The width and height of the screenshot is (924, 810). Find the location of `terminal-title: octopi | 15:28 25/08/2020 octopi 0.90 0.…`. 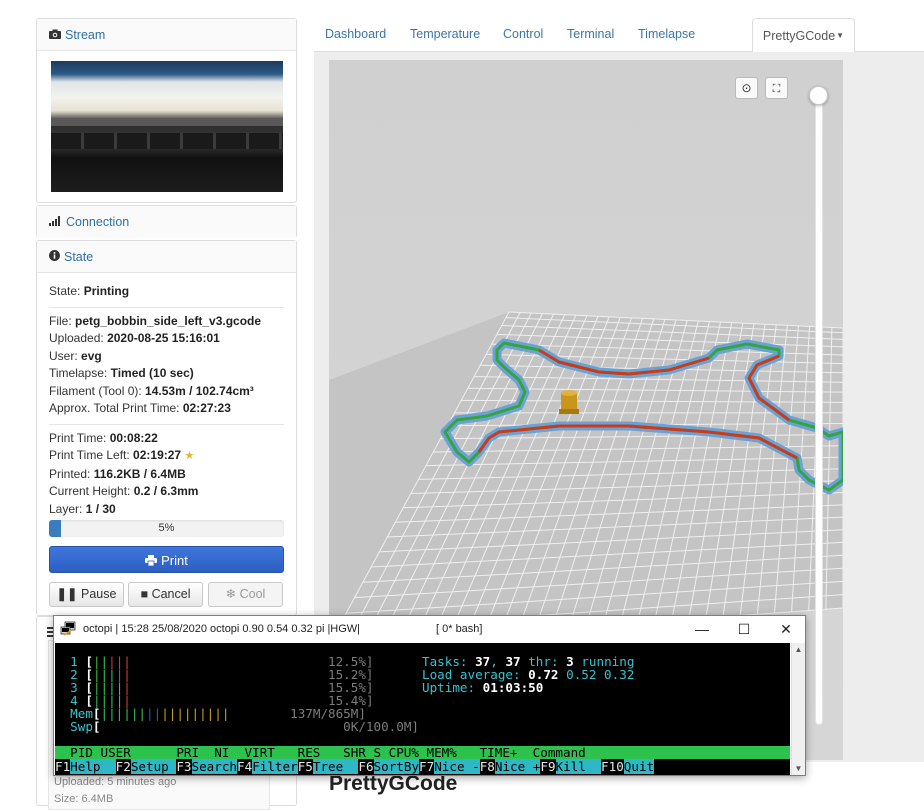

terminal-title: octopi | 15:28 25/08/2020 octopi 0.90 0.… is located at coordinates (221, 629).